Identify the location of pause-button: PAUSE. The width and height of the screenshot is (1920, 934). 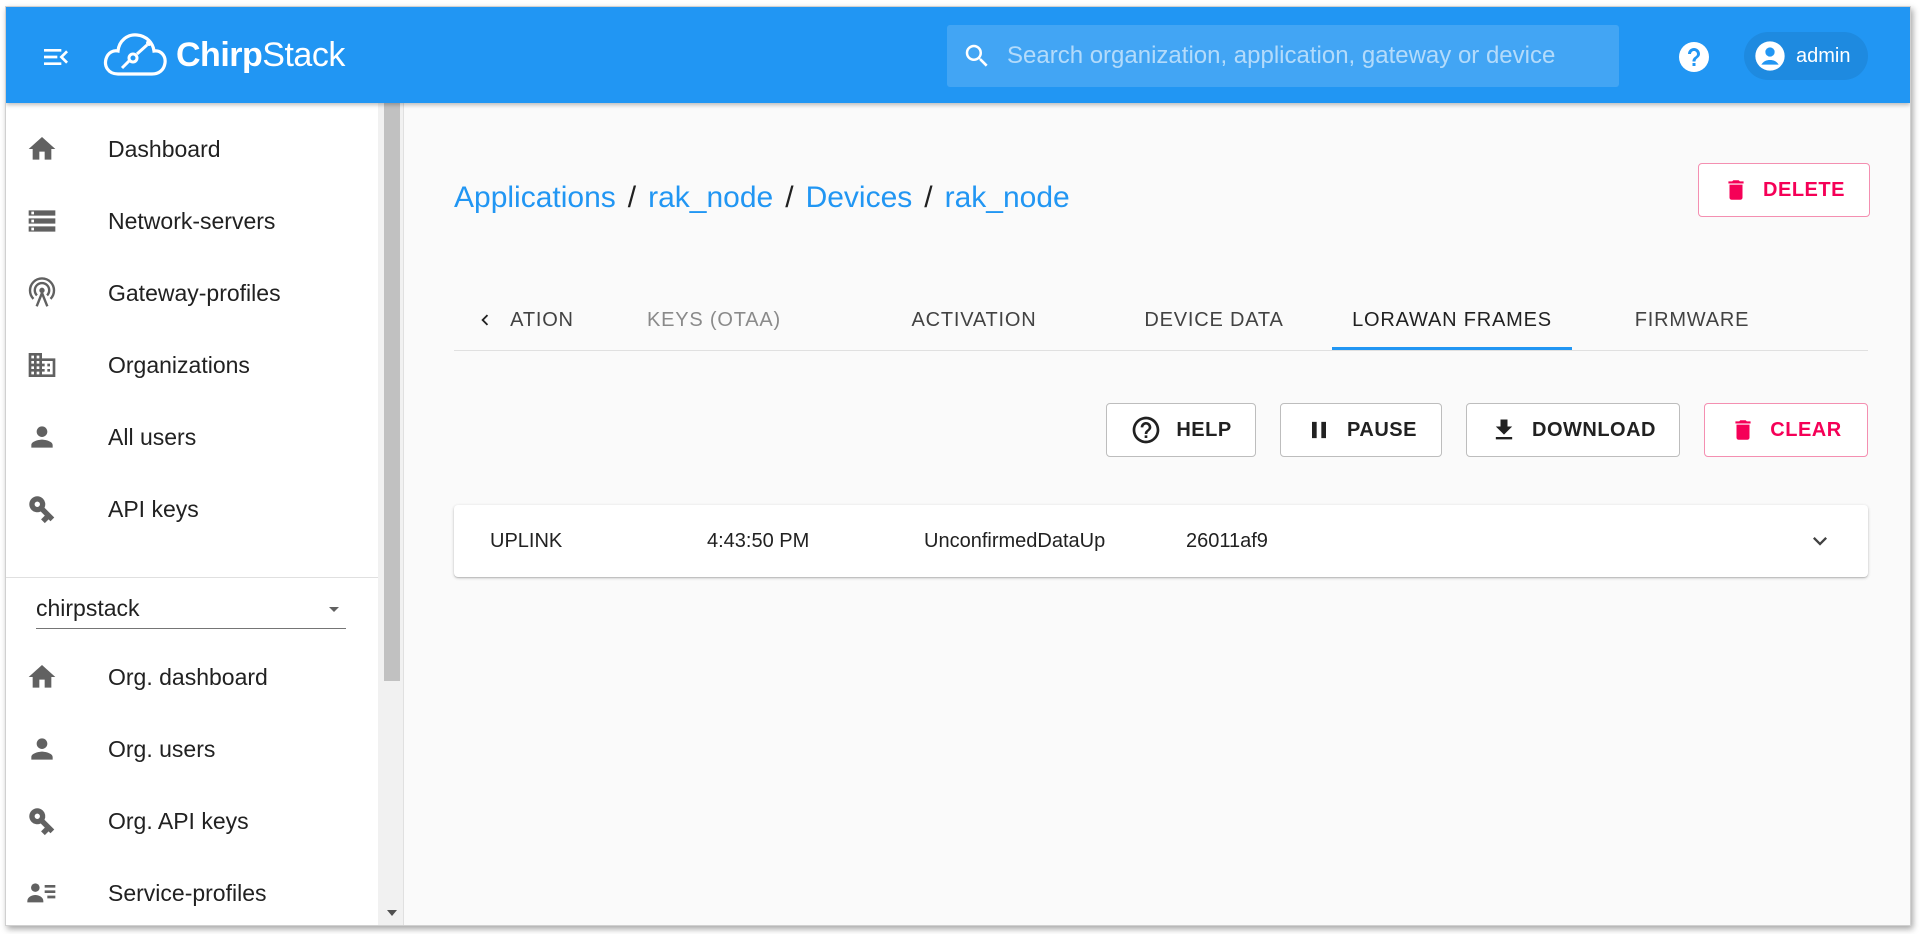
(1361, 430).